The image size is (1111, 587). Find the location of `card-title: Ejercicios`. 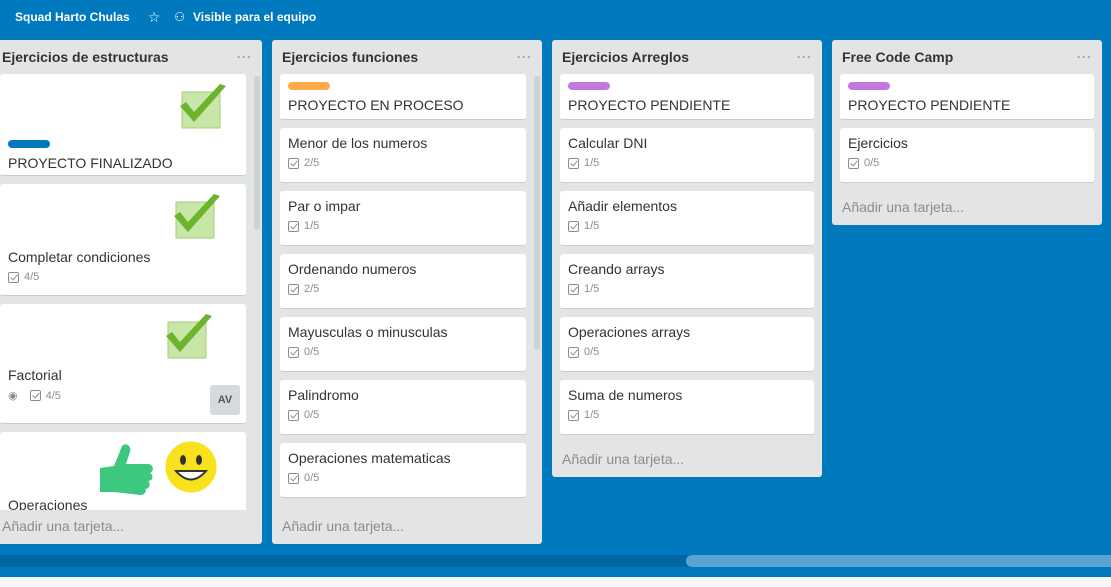

card-title: Ejercicios is located at coordinates (878, 143).